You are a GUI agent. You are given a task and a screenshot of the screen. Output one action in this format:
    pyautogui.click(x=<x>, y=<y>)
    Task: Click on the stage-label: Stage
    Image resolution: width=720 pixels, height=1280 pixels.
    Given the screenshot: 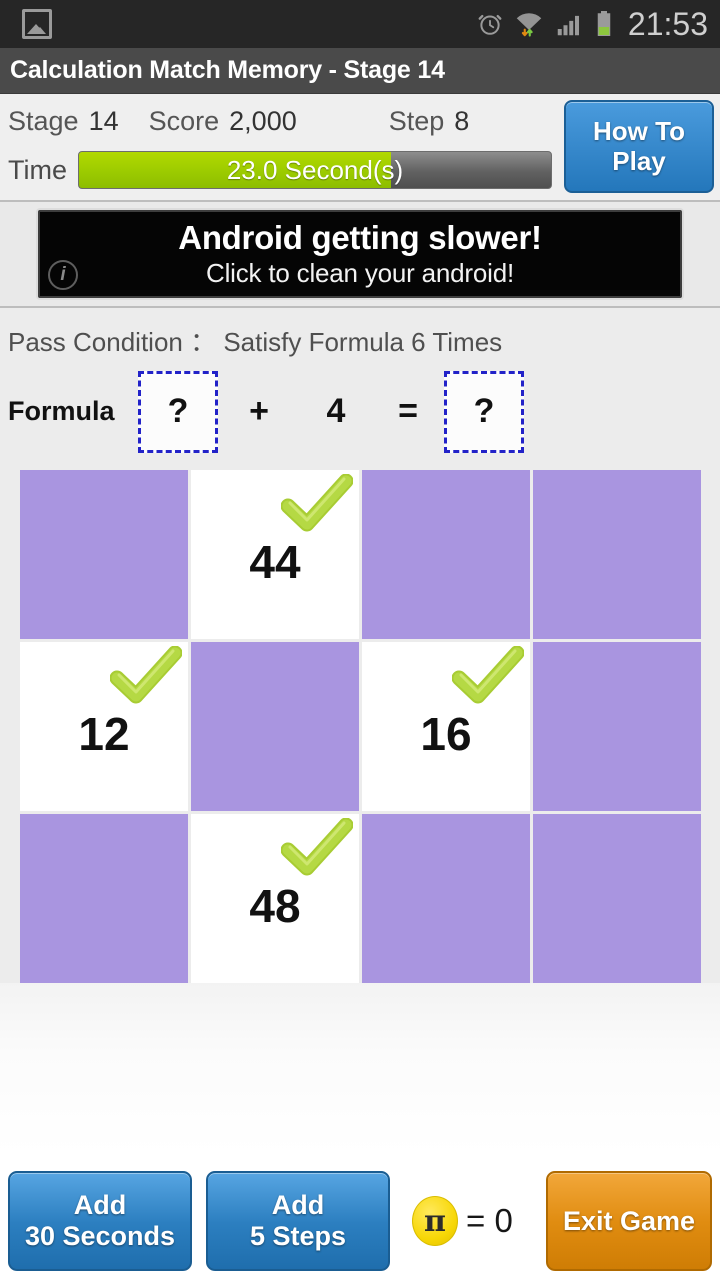 What is the action you would take?
    pyautogui.click(x=43, y=120)
    